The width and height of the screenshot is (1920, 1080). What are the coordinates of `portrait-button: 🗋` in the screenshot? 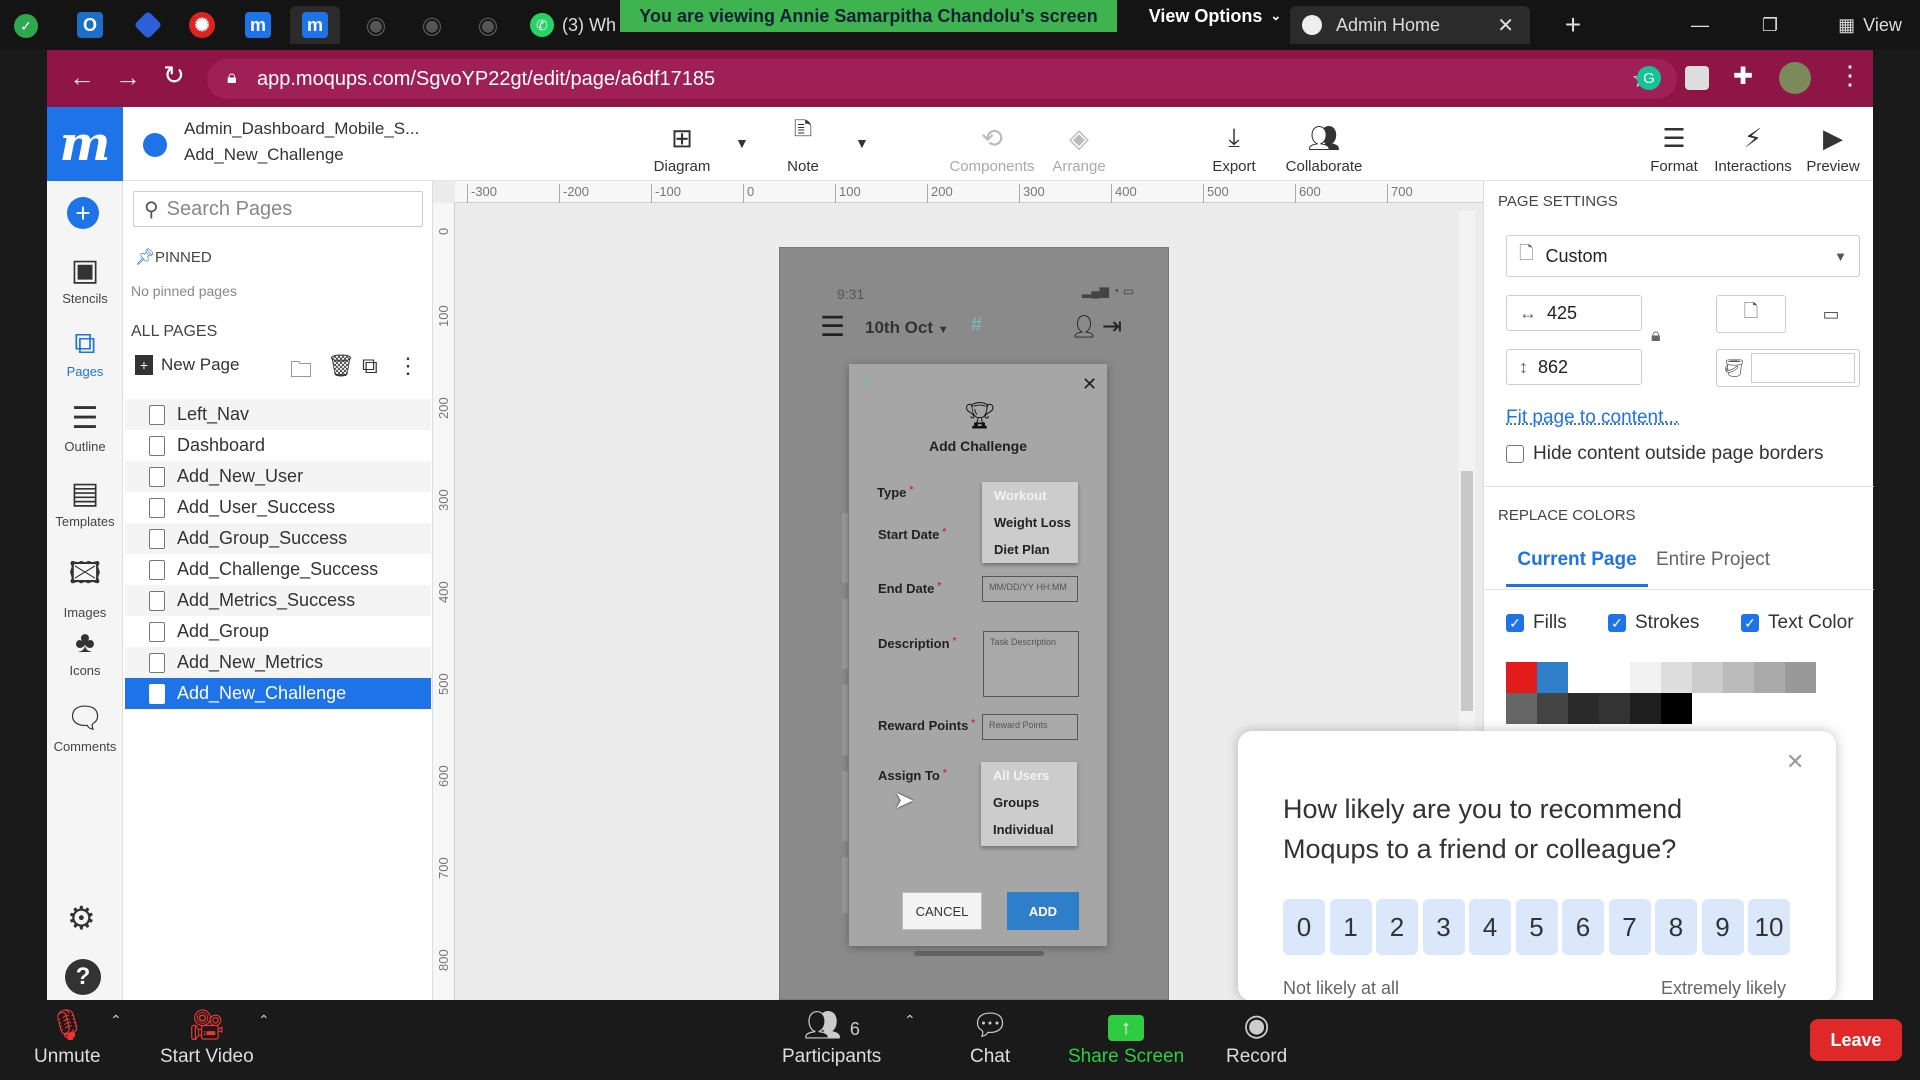 It's located at (1751, 314).